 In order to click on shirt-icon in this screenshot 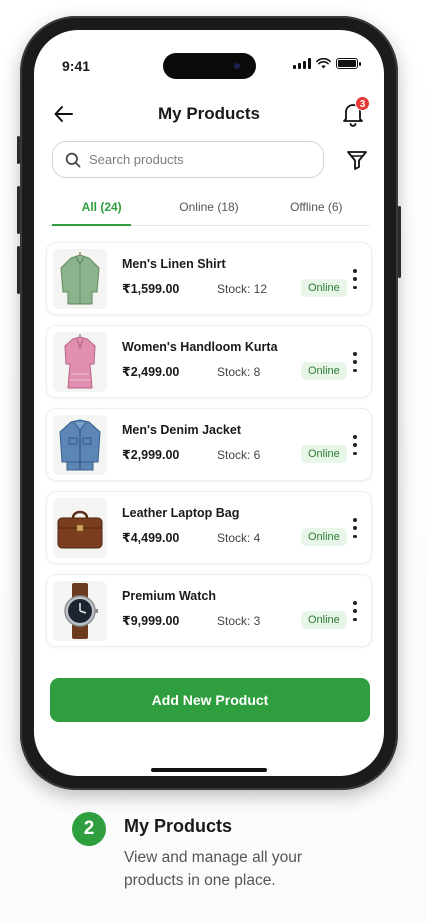, I will do `click(80, 278)`.